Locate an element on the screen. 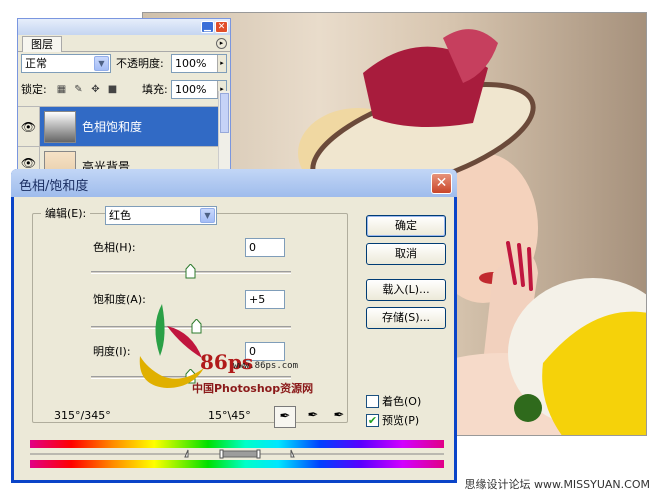 Image resolution: width=660 pixels, height=500 pixels. eyedropper-minus-icon: ✒ is located at coordinates (339, 417).